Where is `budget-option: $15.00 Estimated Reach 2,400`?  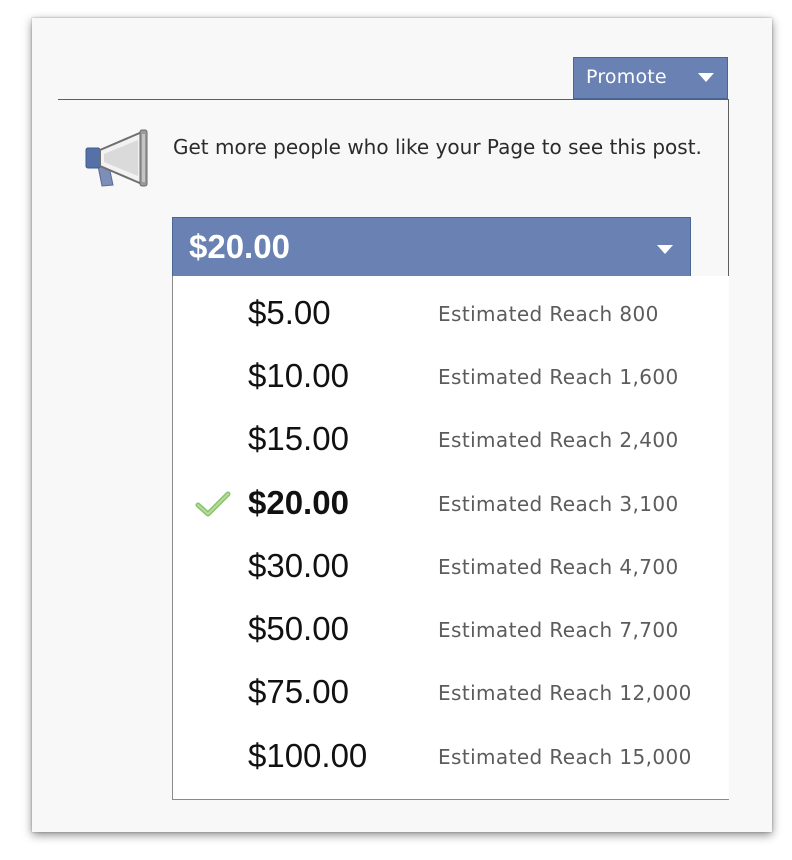 budget-option: $15.00 Estimated Reach 2,400 is located at coordinates (451, 440).